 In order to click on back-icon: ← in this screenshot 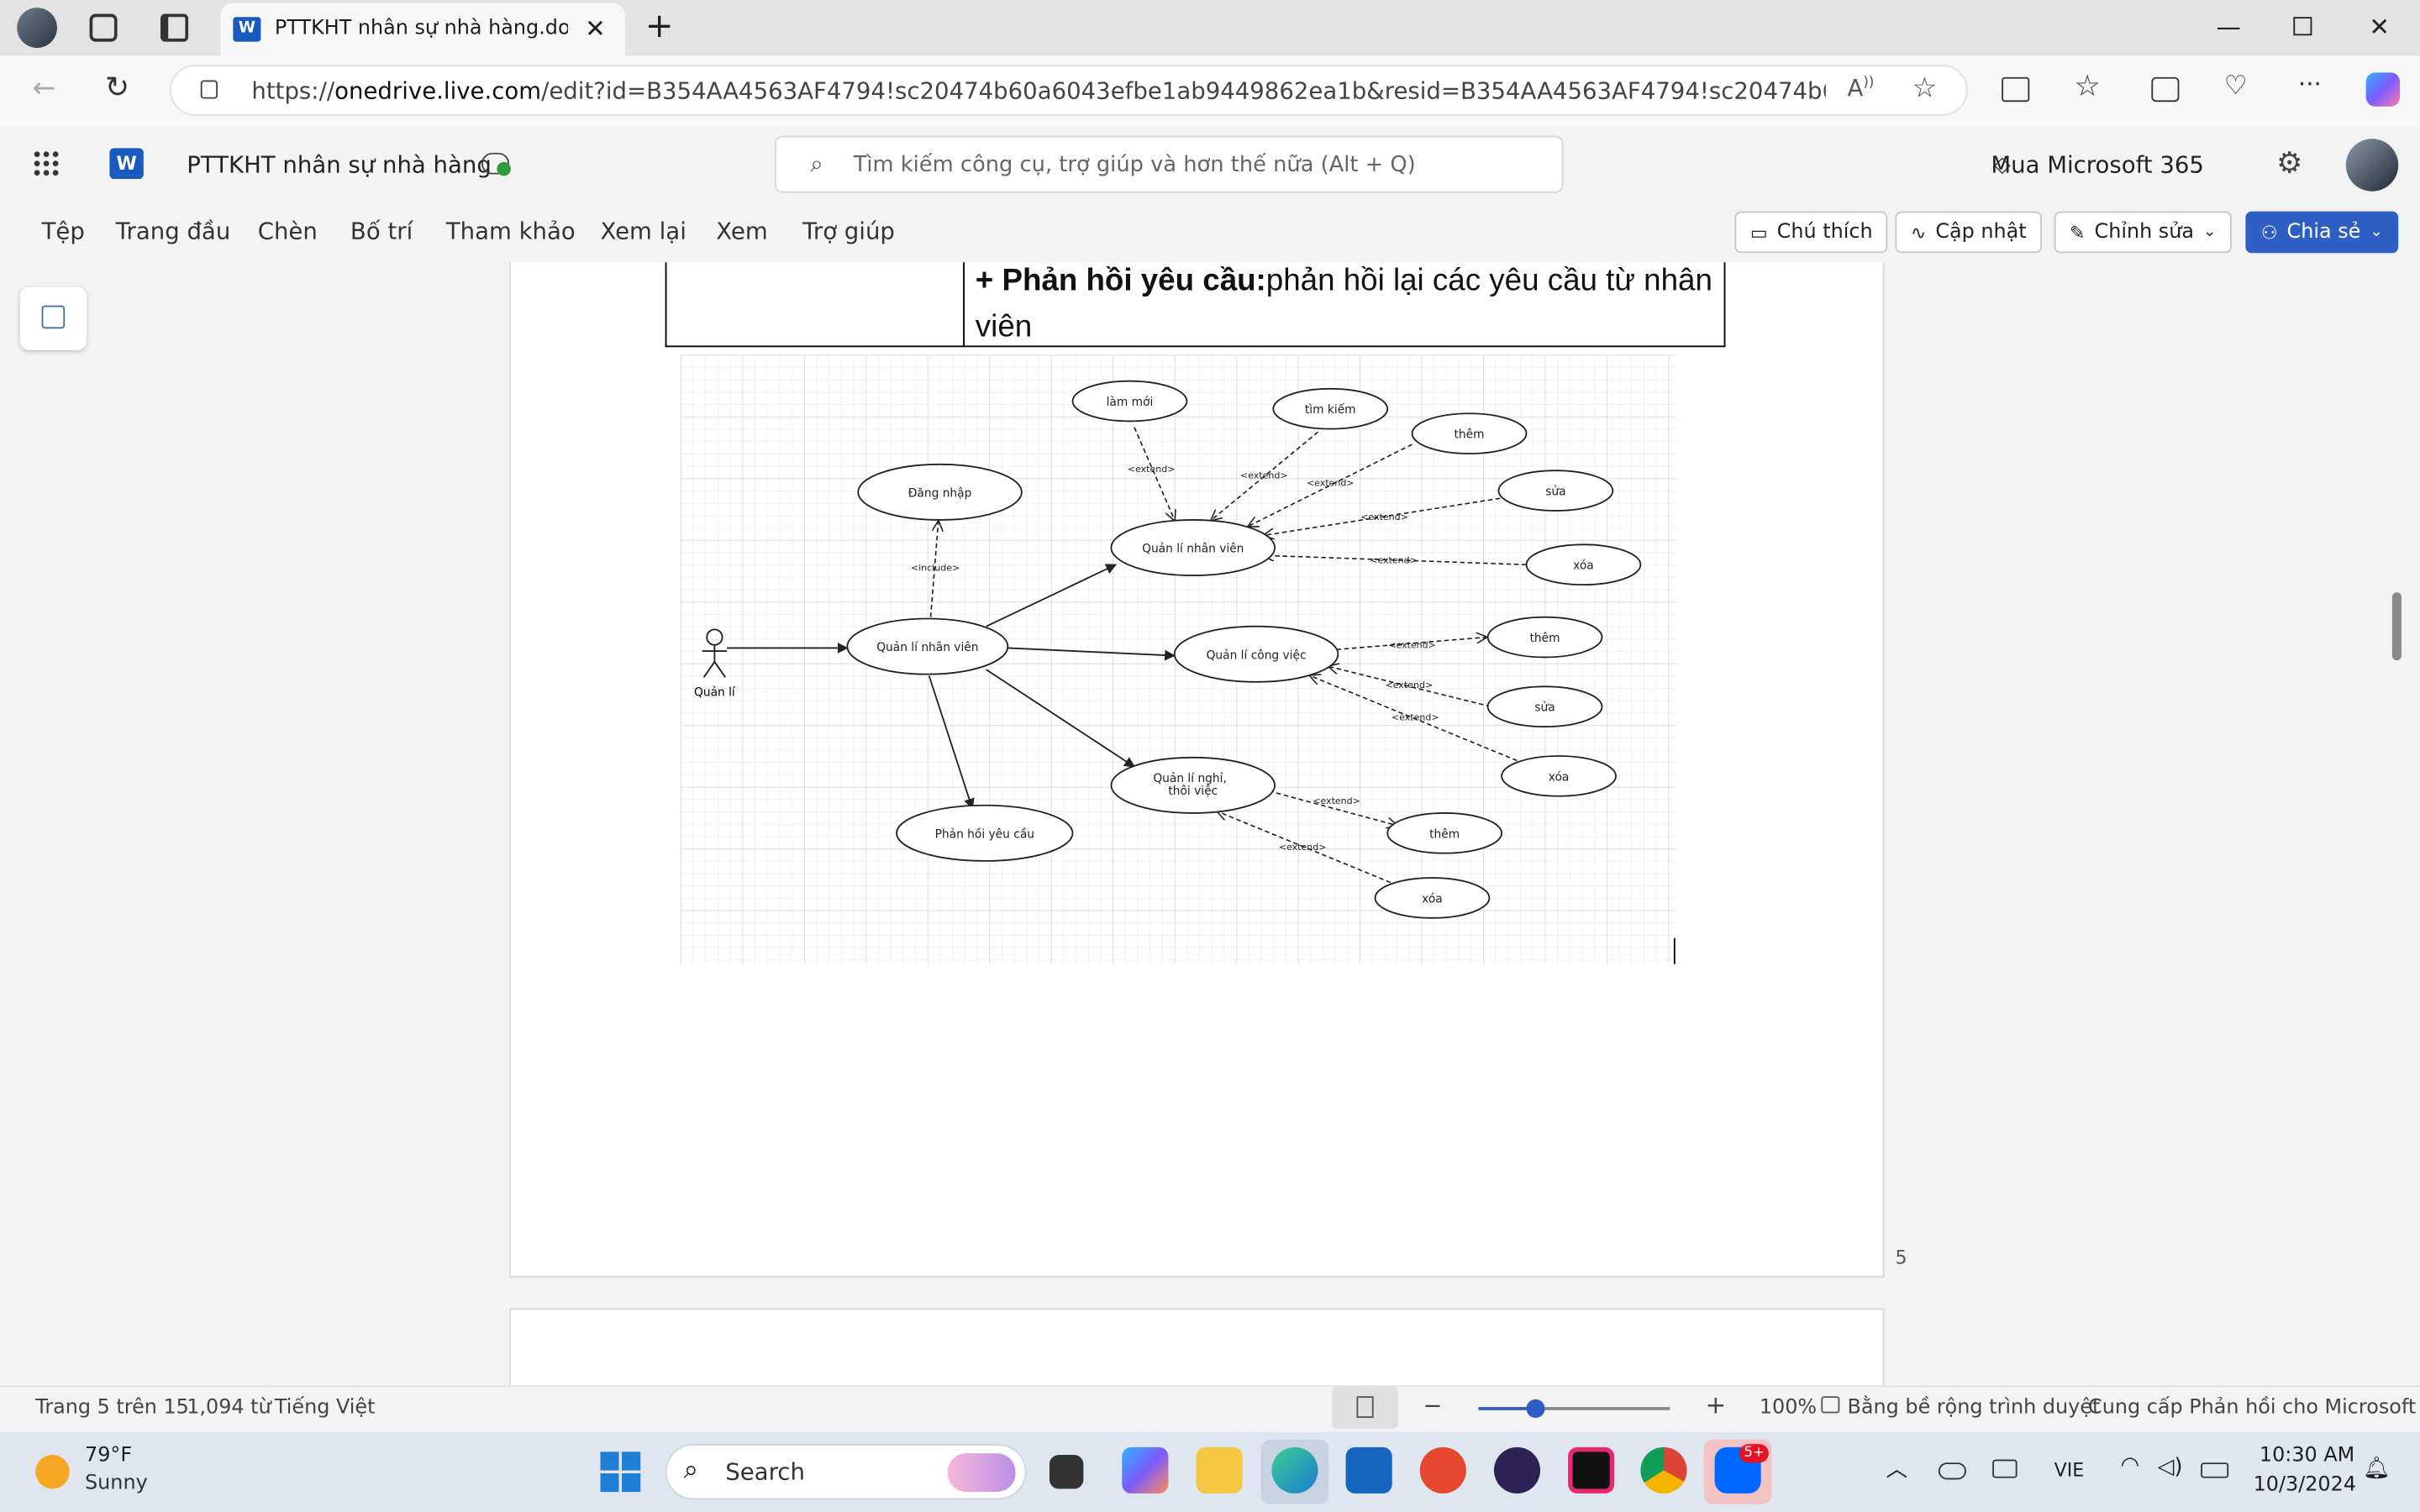, I will do `click(44, 88)`.